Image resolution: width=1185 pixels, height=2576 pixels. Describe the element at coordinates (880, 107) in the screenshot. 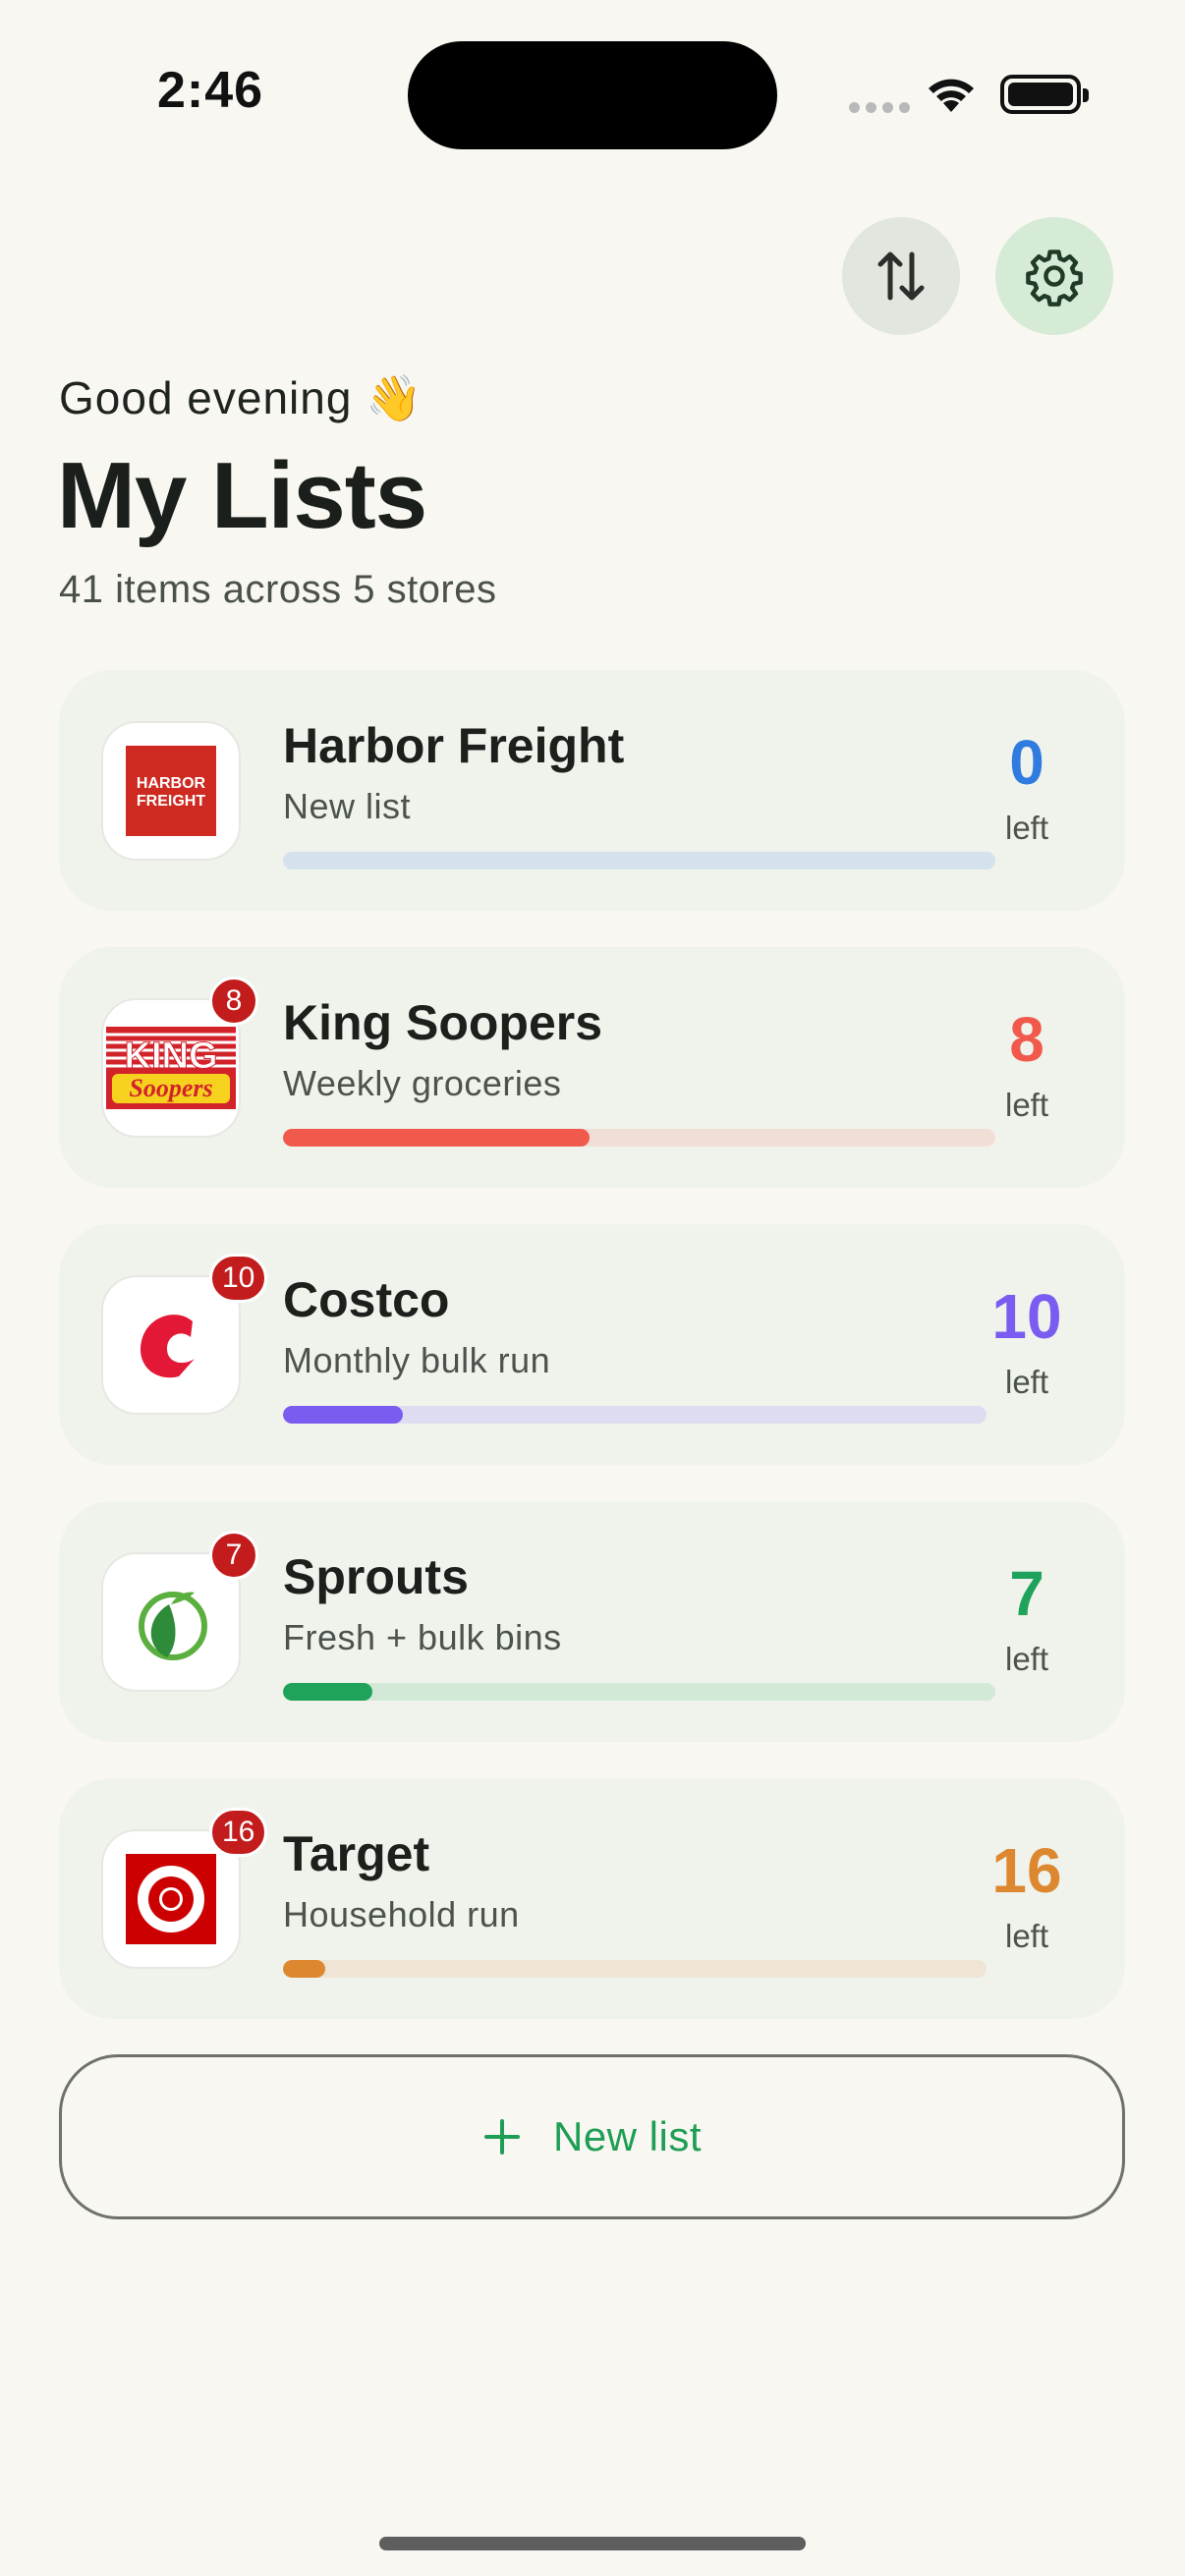

I see `cellular-signal-icon` at that location.